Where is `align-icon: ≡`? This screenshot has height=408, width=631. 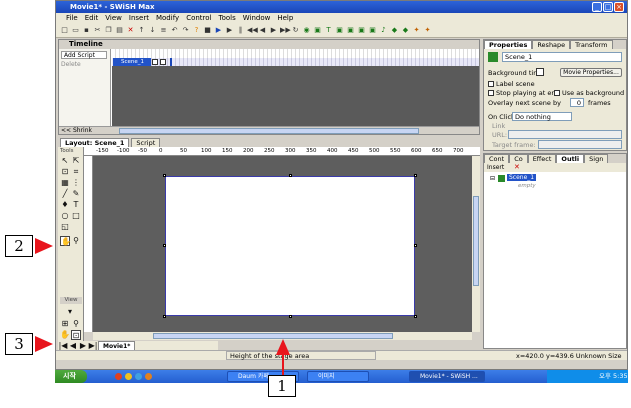
align-icon: ≡ is located at coordinates (163, 30).